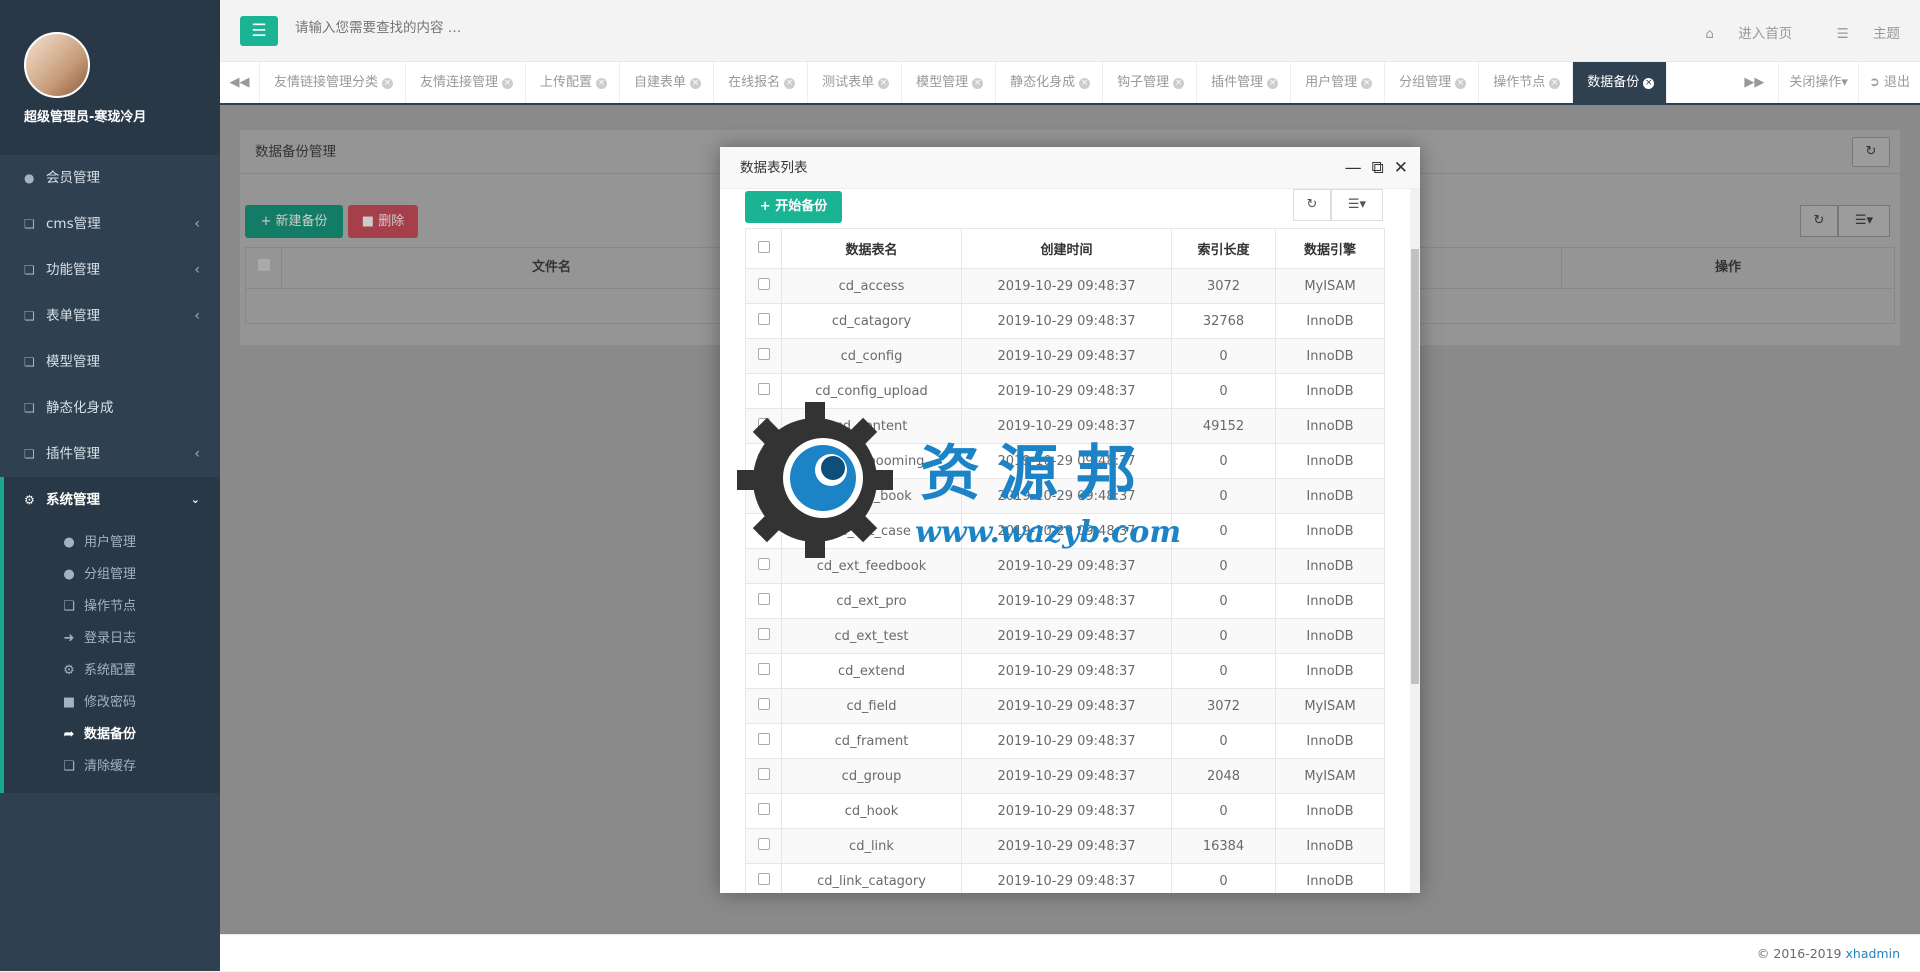 Image resolution: width=1920 pixels, height=972 pixels. I want to click on search-input, so click(495, 28).